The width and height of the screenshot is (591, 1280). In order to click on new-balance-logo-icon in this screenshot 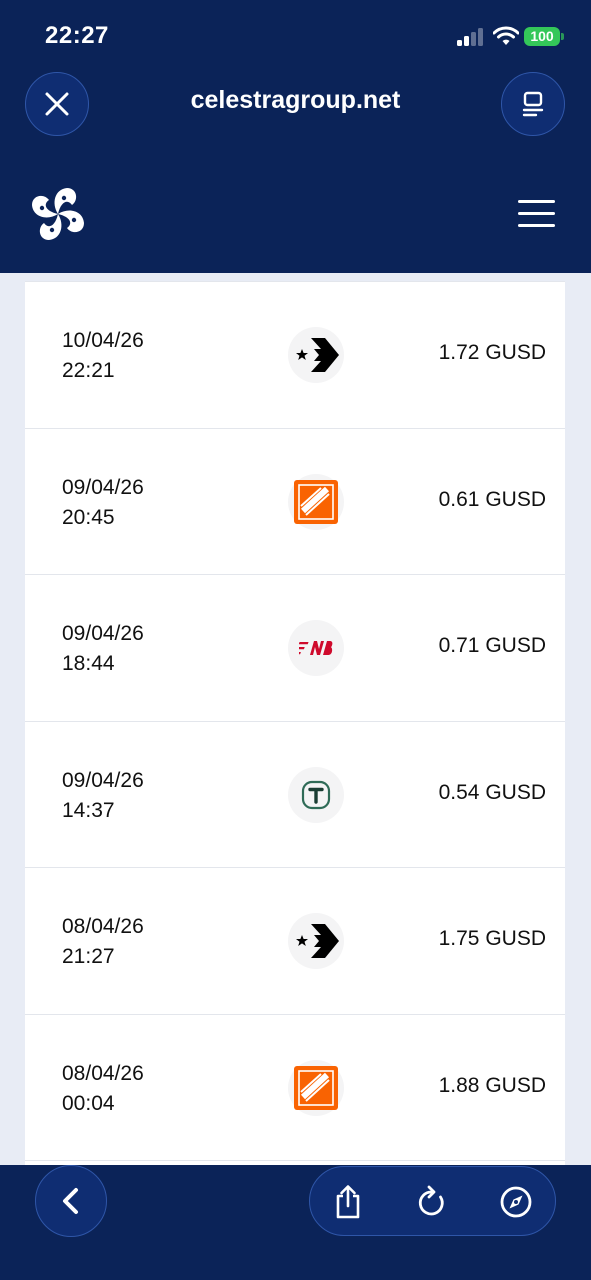, I will do `click(316, 648)`.